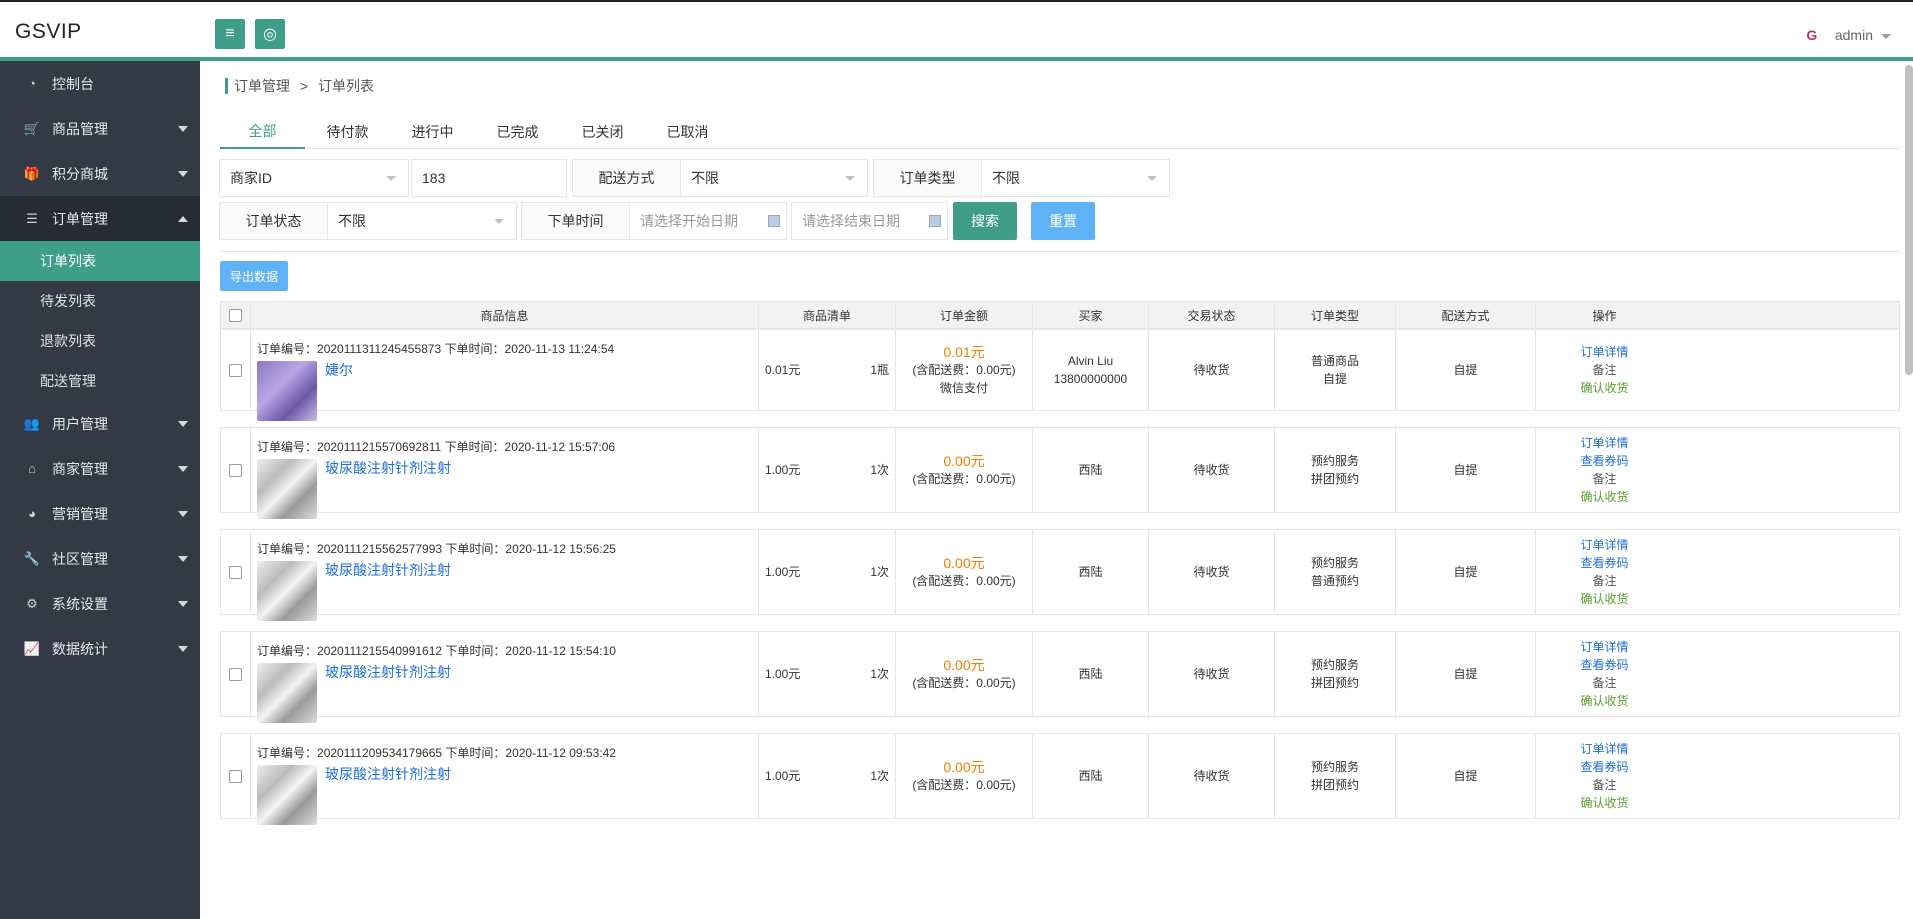  What do you see at coordinates (100, 423) in the screenshot?
I see `sidebar-item-users: 👥 用户管理` at bounding box center [100, 423].